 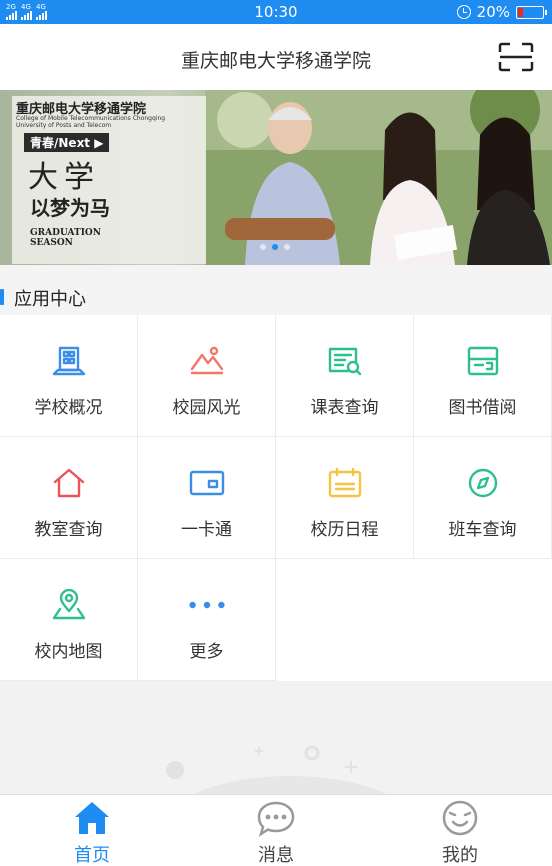 I want to click on alarm-icon, so click(x=463, y=12).